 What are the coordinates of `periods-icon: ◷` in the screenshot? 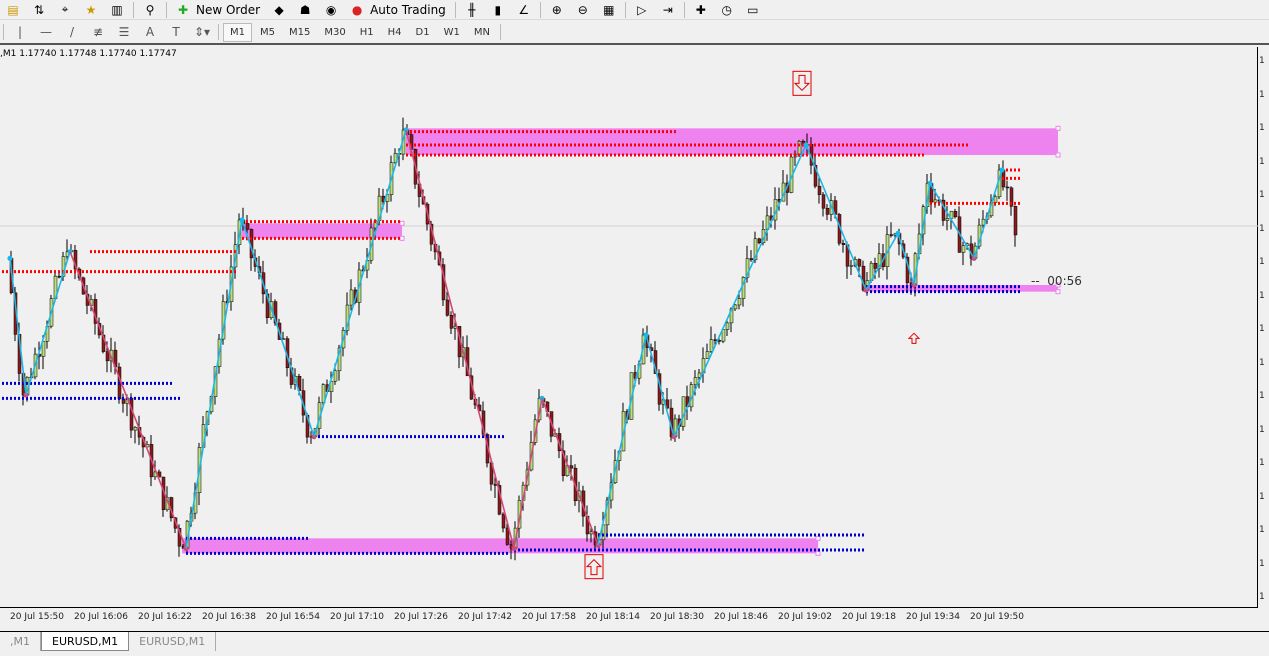 It's located at (727, 10).